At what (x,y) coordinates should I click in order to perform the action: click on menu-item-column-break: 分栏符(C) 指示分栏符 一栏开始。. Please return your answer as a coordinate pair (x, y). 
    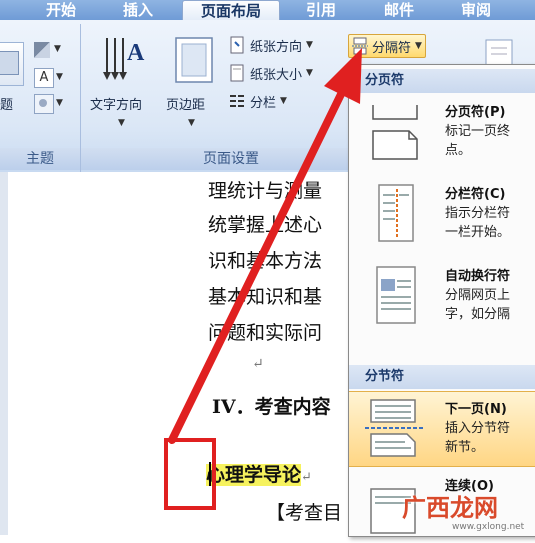
    Looking at the image, I should click on (442, 214).